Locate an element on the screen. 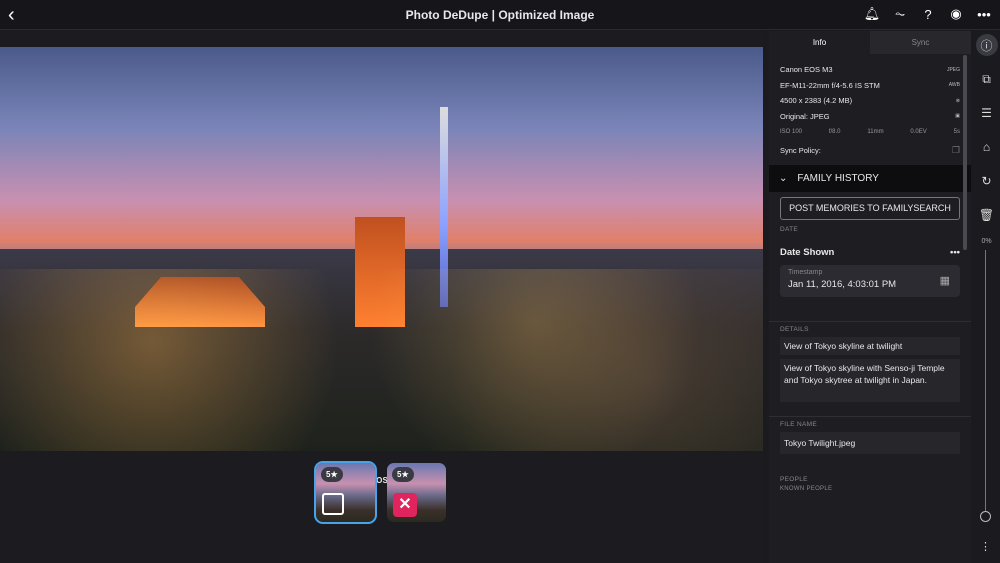  timestamp-field: Timestamp Jan 11, 2016, 4:03:01 PM ▦ is located at coordinates (870, 280).